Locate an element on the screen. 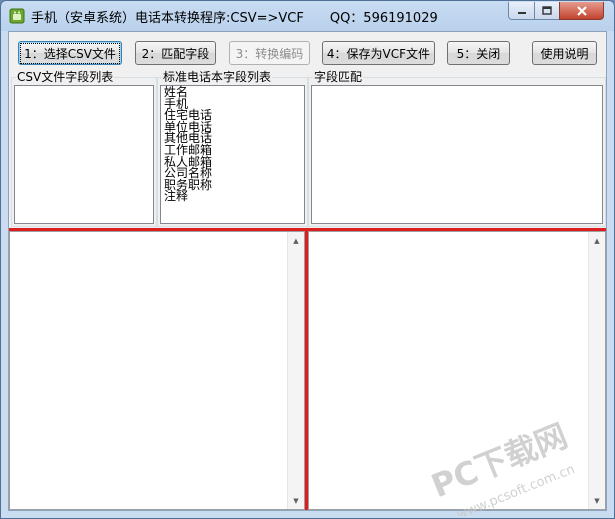 This screenshot has width=615, height=519. select-csv-label: 1：选择CSV文件 is located at coordinates (70, 53).